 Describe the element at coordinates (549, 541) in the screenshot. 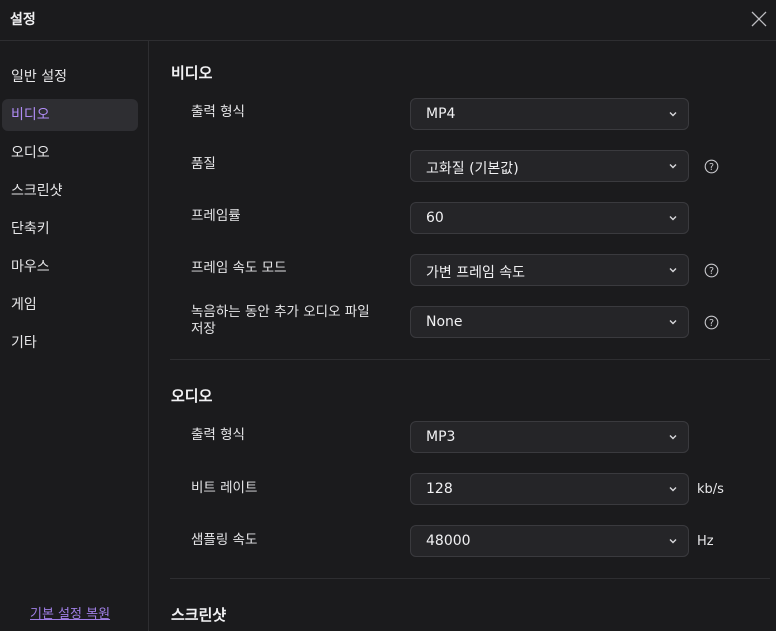

I see `audio-sample-rate-select: 48000` at that location.